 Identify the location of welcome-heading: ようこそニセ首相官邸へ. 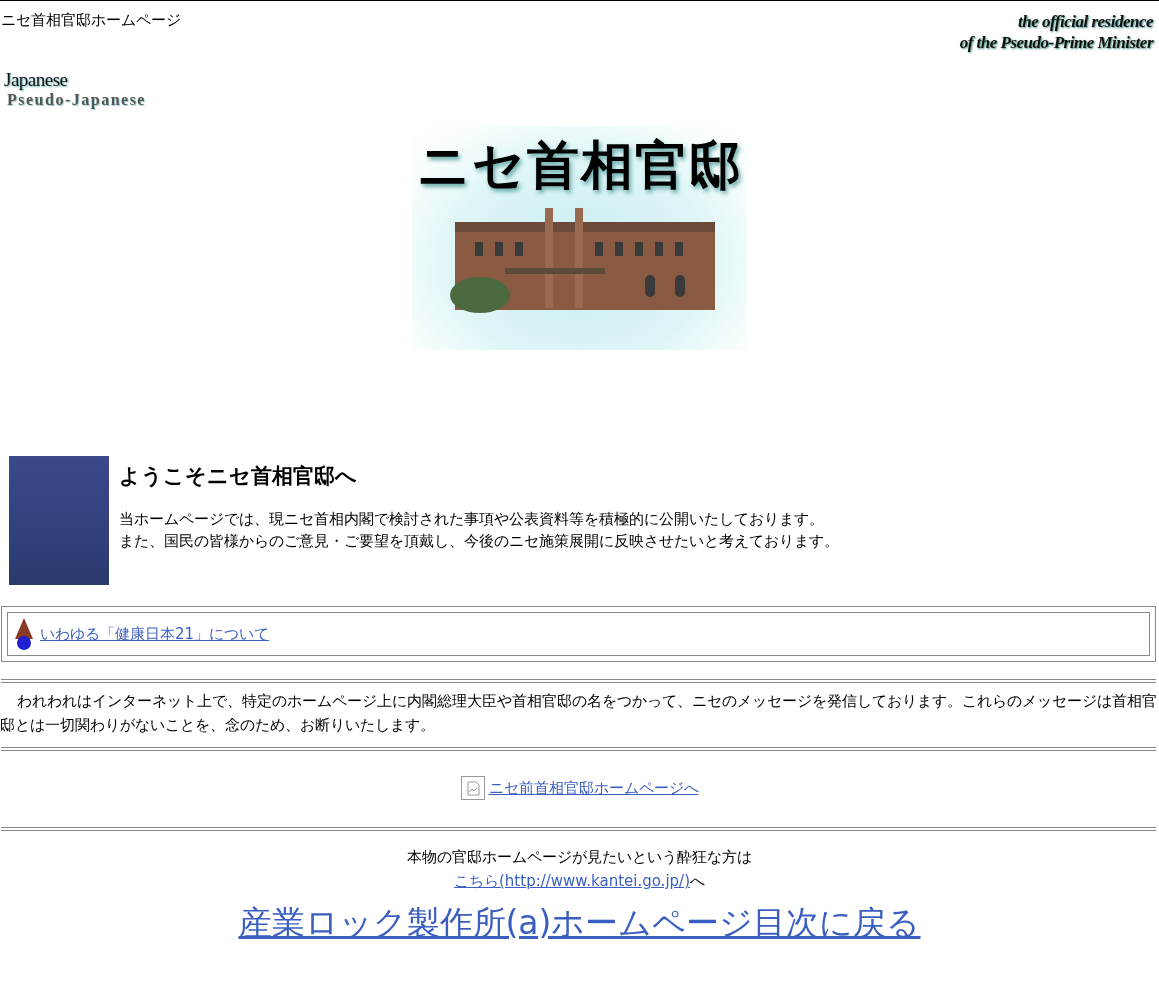
(238, 476).